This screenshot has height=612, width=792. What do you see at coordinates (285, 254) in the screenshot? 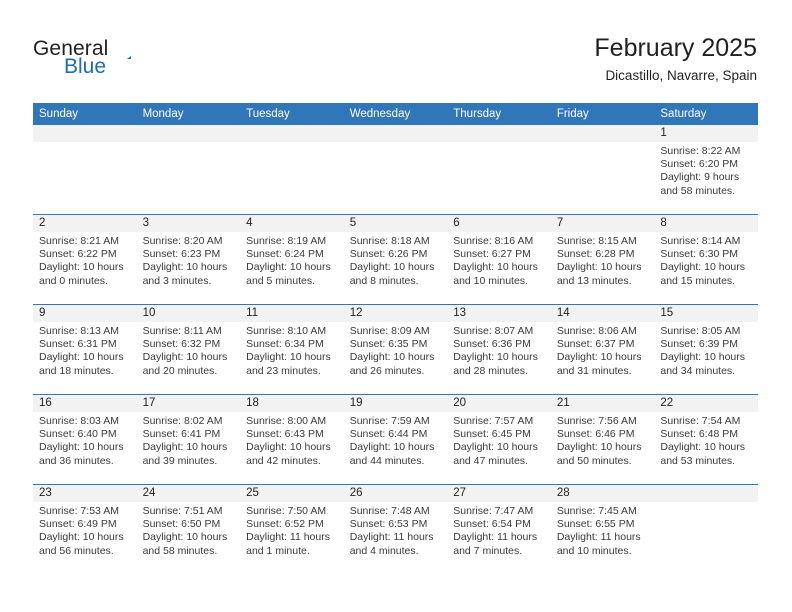
I see `sunset-text: Sunset: 6:24 PM` at bounding box center [285, 254].